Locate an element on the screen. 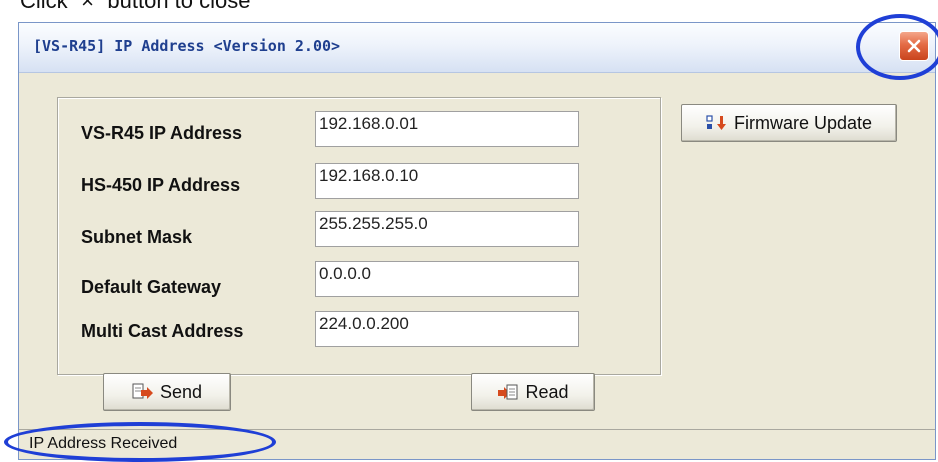  close-button is located at coordinates (914, 46).